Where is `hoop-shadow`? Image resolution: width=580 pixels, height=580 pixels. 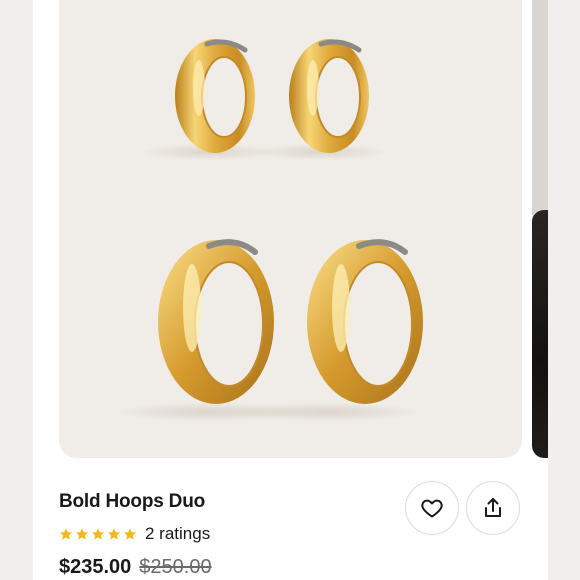 hoop-shadow is located at coordinates (327, 412).